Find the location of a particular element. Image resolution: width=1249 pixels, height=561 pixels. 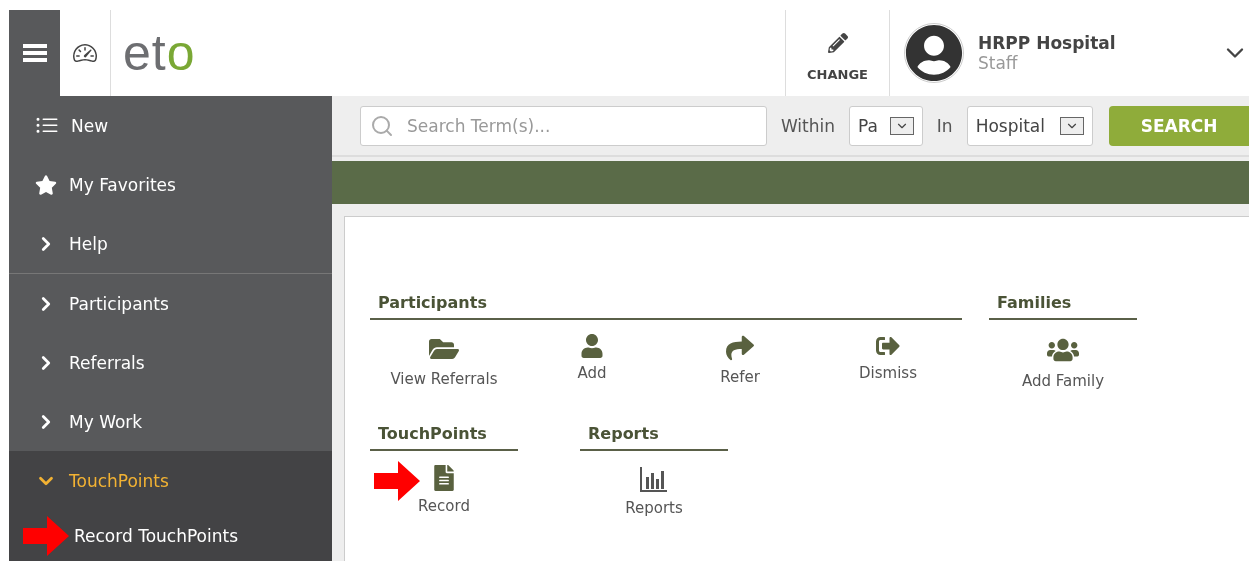

action-link: Reports is located at coordinates (654, 484).